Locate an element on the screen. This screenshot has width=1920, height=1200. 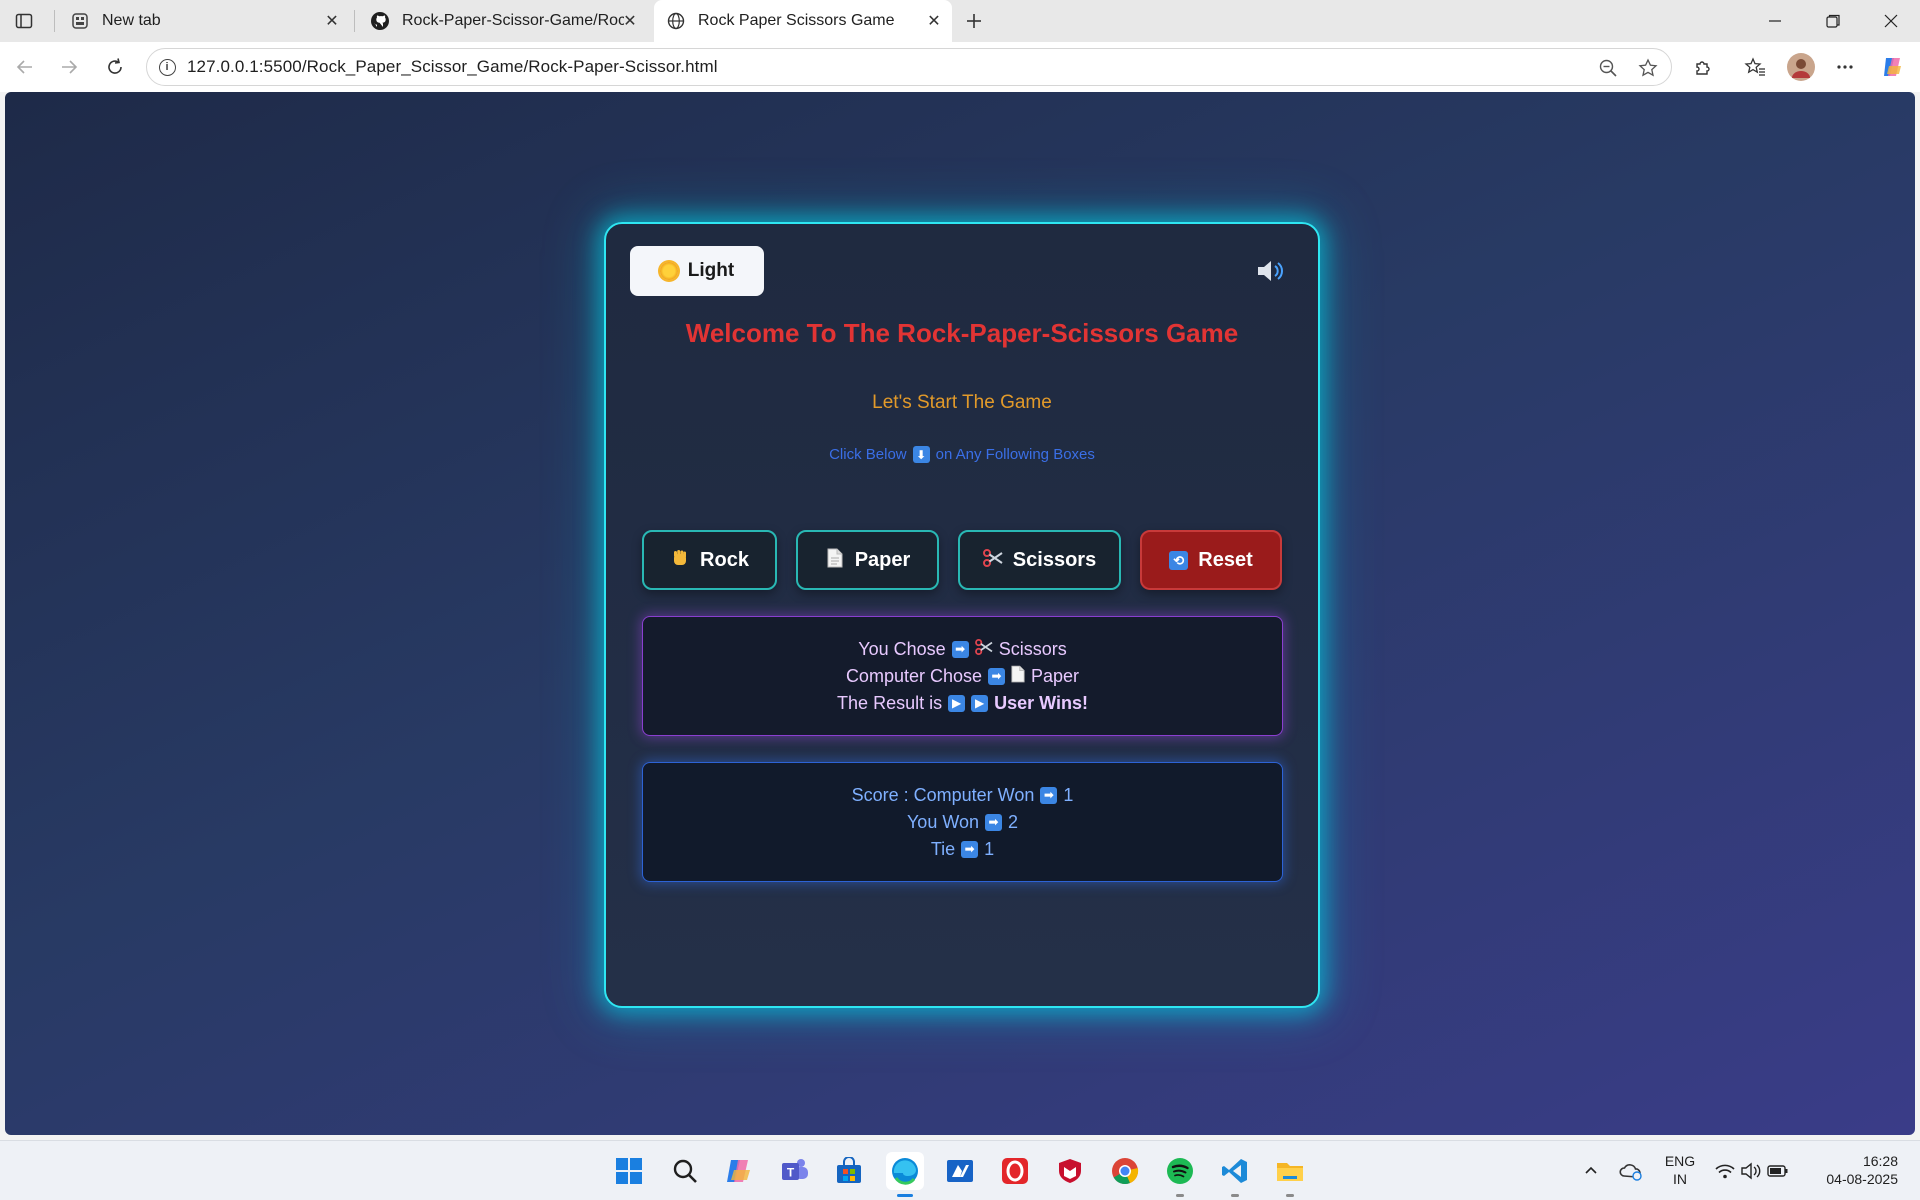
tab-actions-icon is located at coordinates (24, 21).